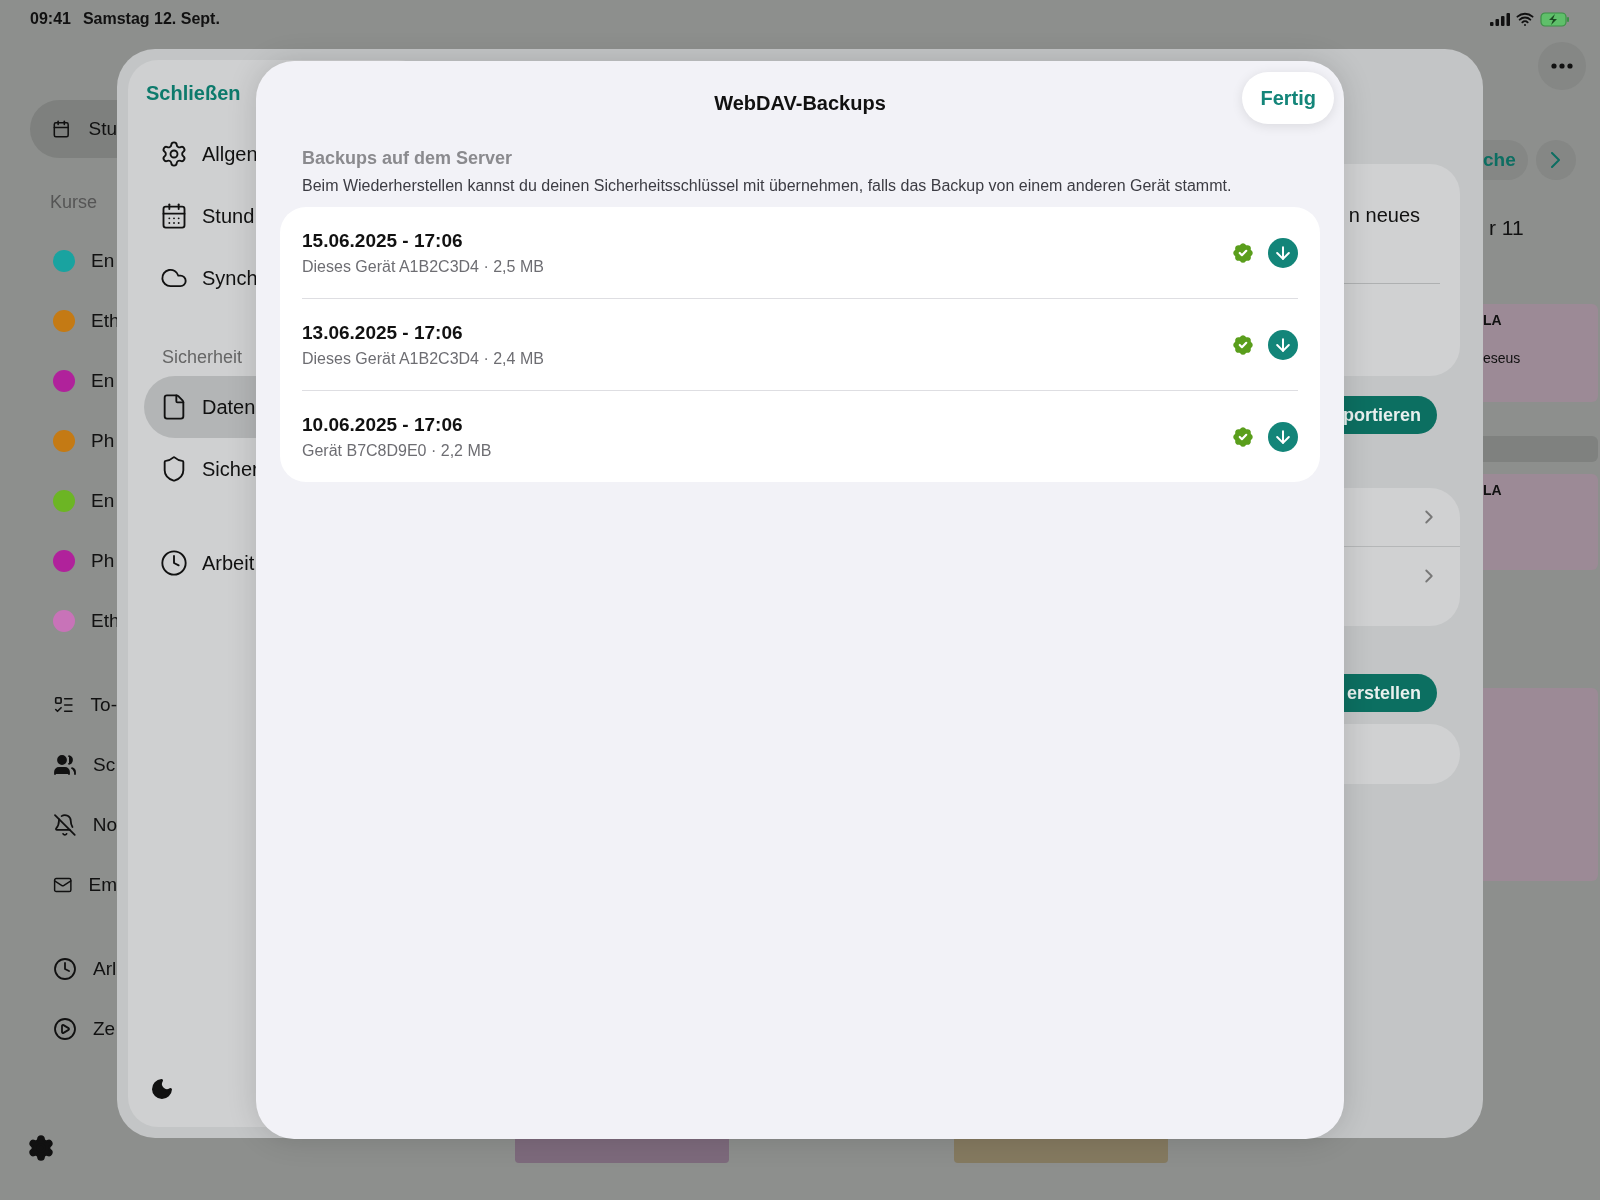  Describe the element at coordinates (383, 424) in the screenshot. I see `backup-title: 10.06.2025 - 17:06` at that location.